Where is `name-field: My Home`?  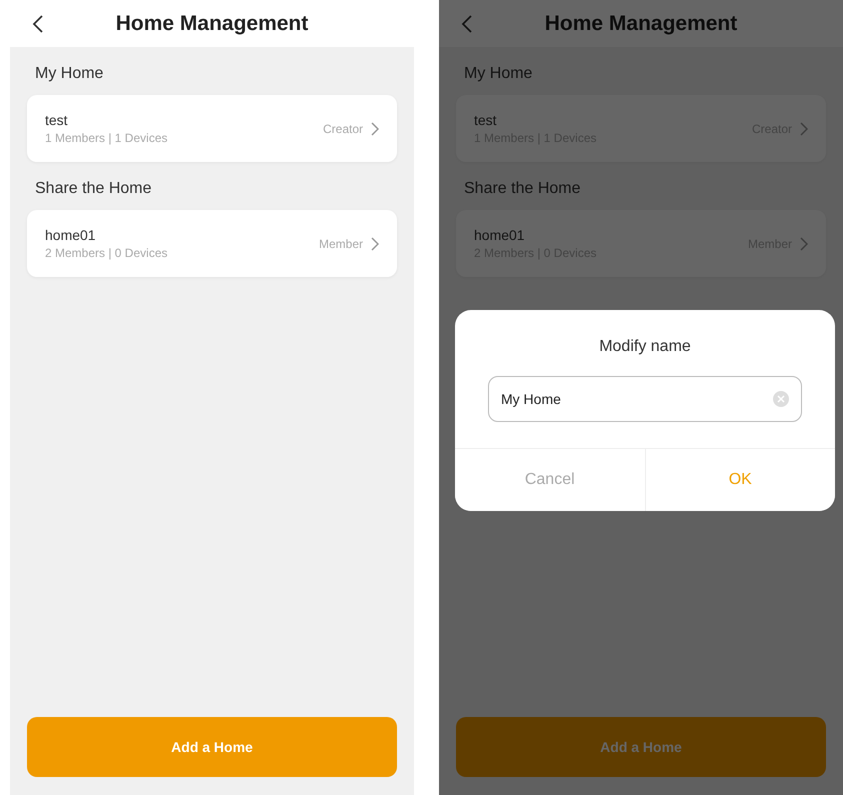
name-field: My Home is located at coordinates (645, 399).